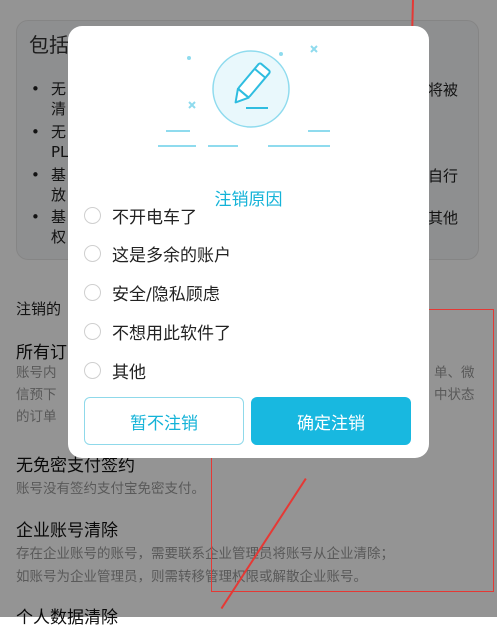 The image size is (497, 628). Describe the element at coordinates (129, 372) in the screenshot. I see `reason-option-label: 其他` at that location.